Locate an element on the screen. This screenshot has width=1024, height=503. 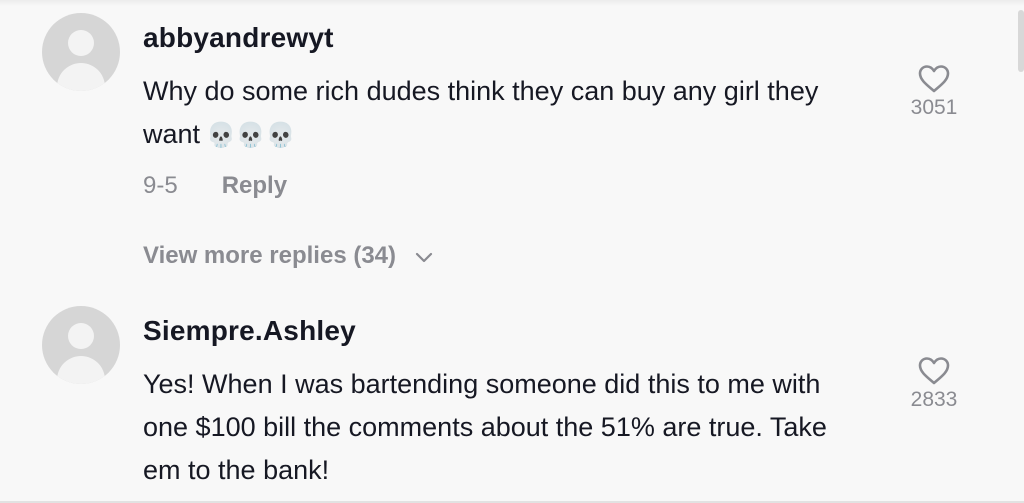
comment-meta: 9-5 Reply is located at coordinates (215, 186).